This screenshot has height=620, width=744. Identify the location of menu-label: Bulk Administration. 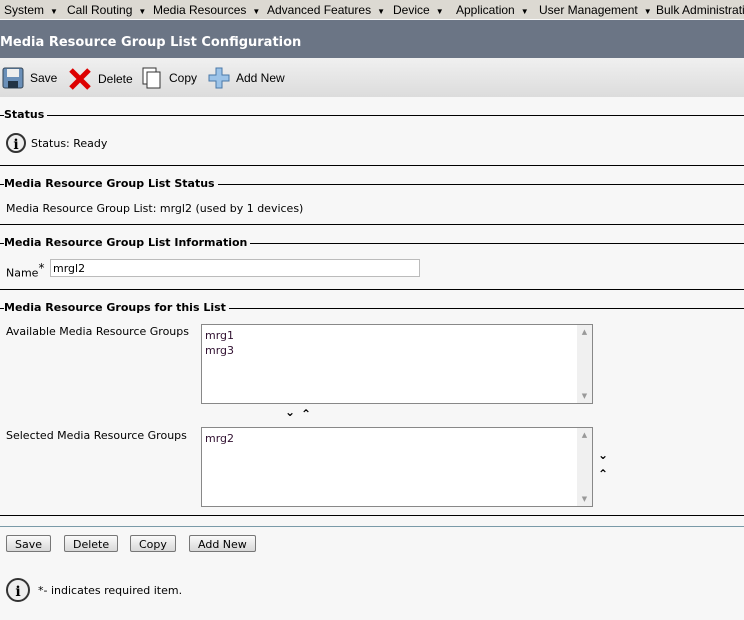
(700, 10).